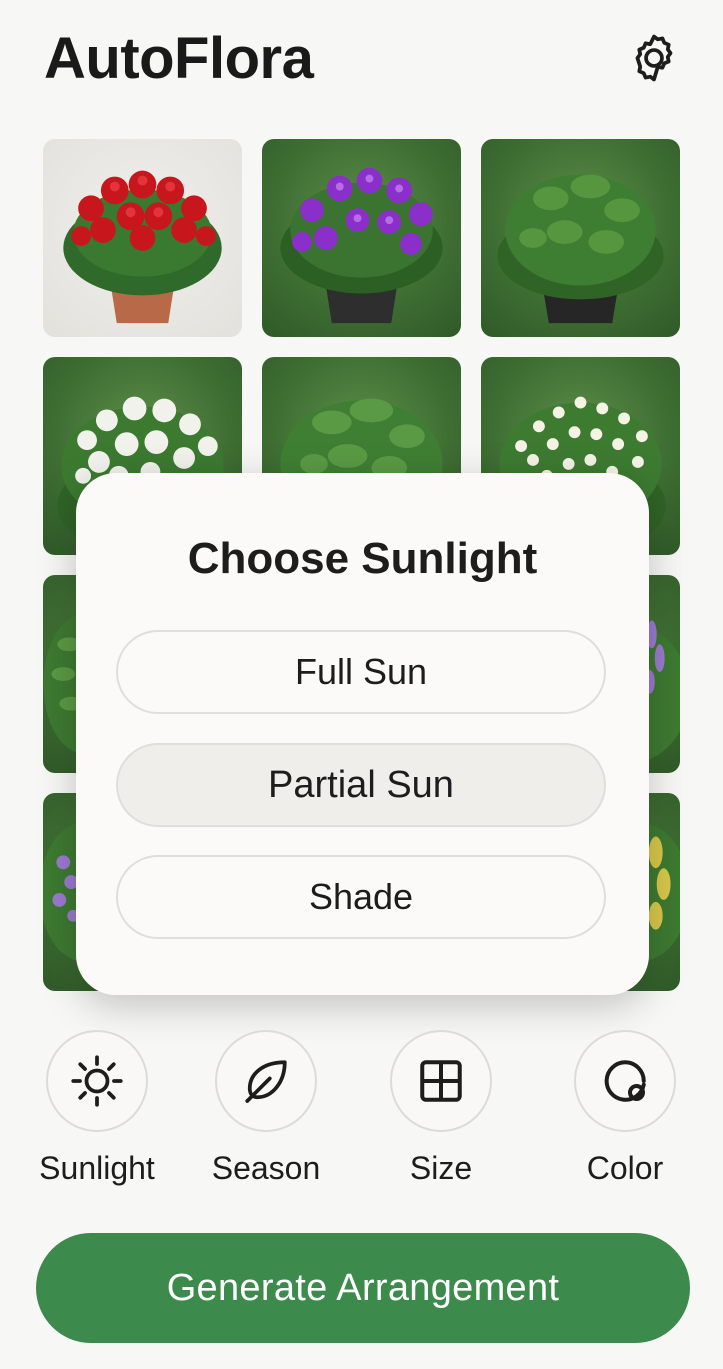  I want to click on filter-color: Color, so click(625, 1108).